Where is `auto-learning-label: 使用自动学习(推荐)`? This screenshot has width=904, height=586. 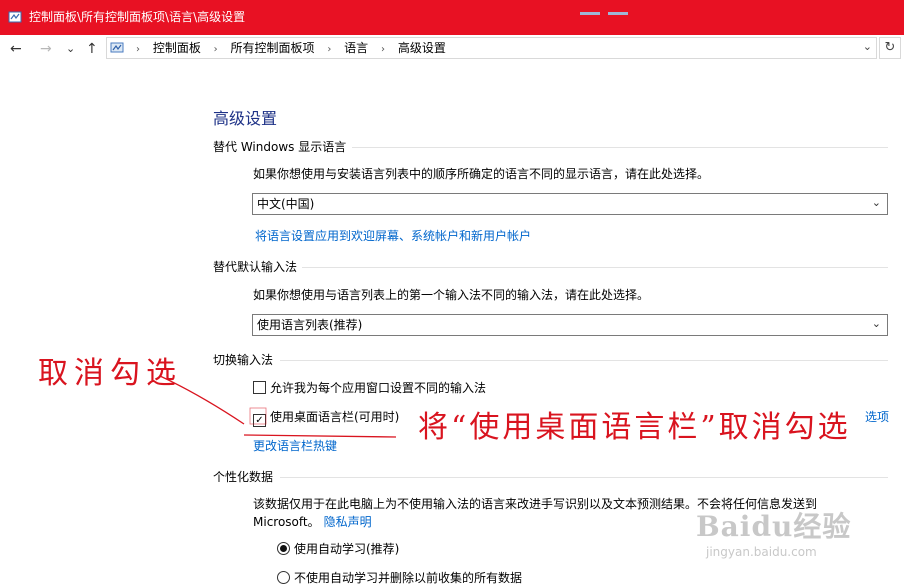
auto-learning-label: 使用自动学习(推荐) is located at coordinates (347, 549).